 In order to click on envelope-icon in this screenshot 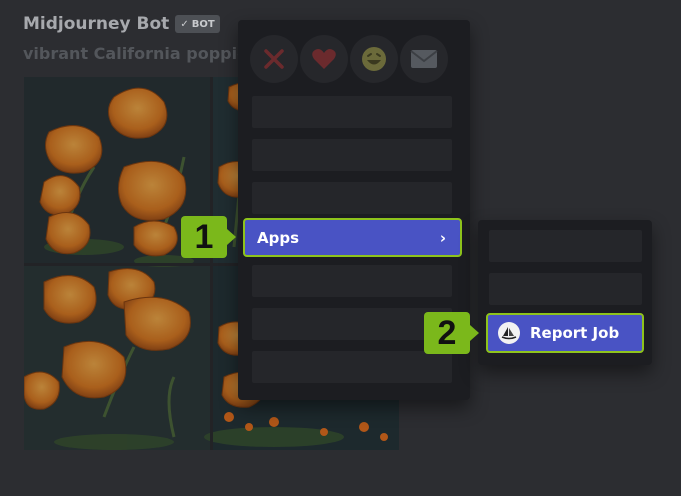, I will do `click(424, 59)`.